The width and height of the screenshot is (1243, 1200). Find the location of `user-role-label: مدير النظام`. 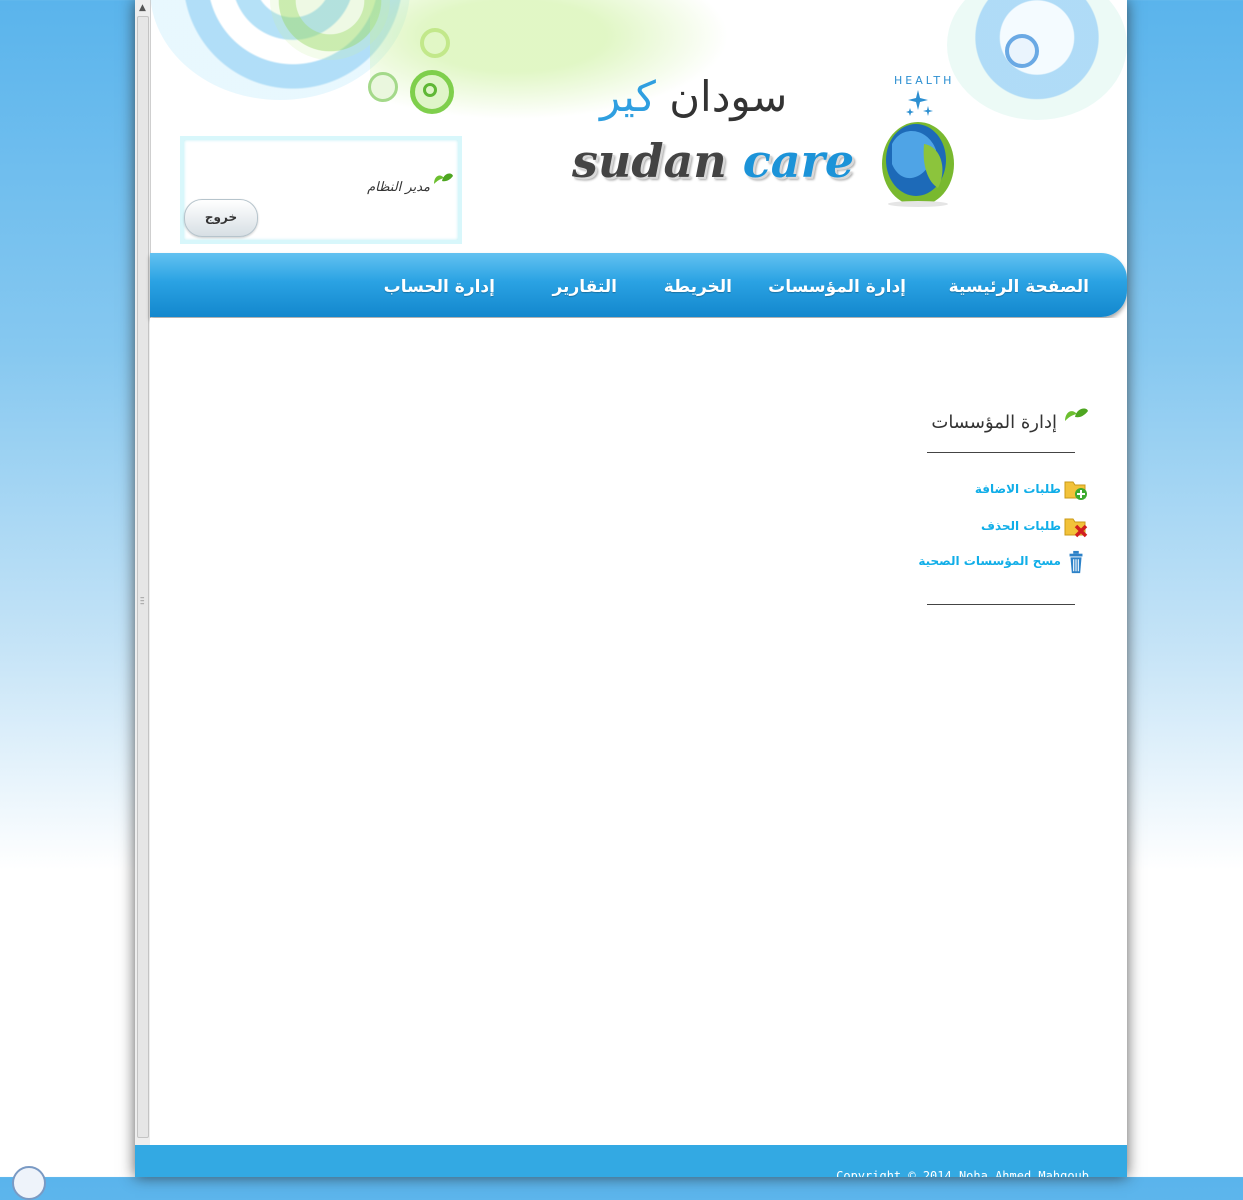

user-role-label: مدير النظام is located at coordinates (398, 187).